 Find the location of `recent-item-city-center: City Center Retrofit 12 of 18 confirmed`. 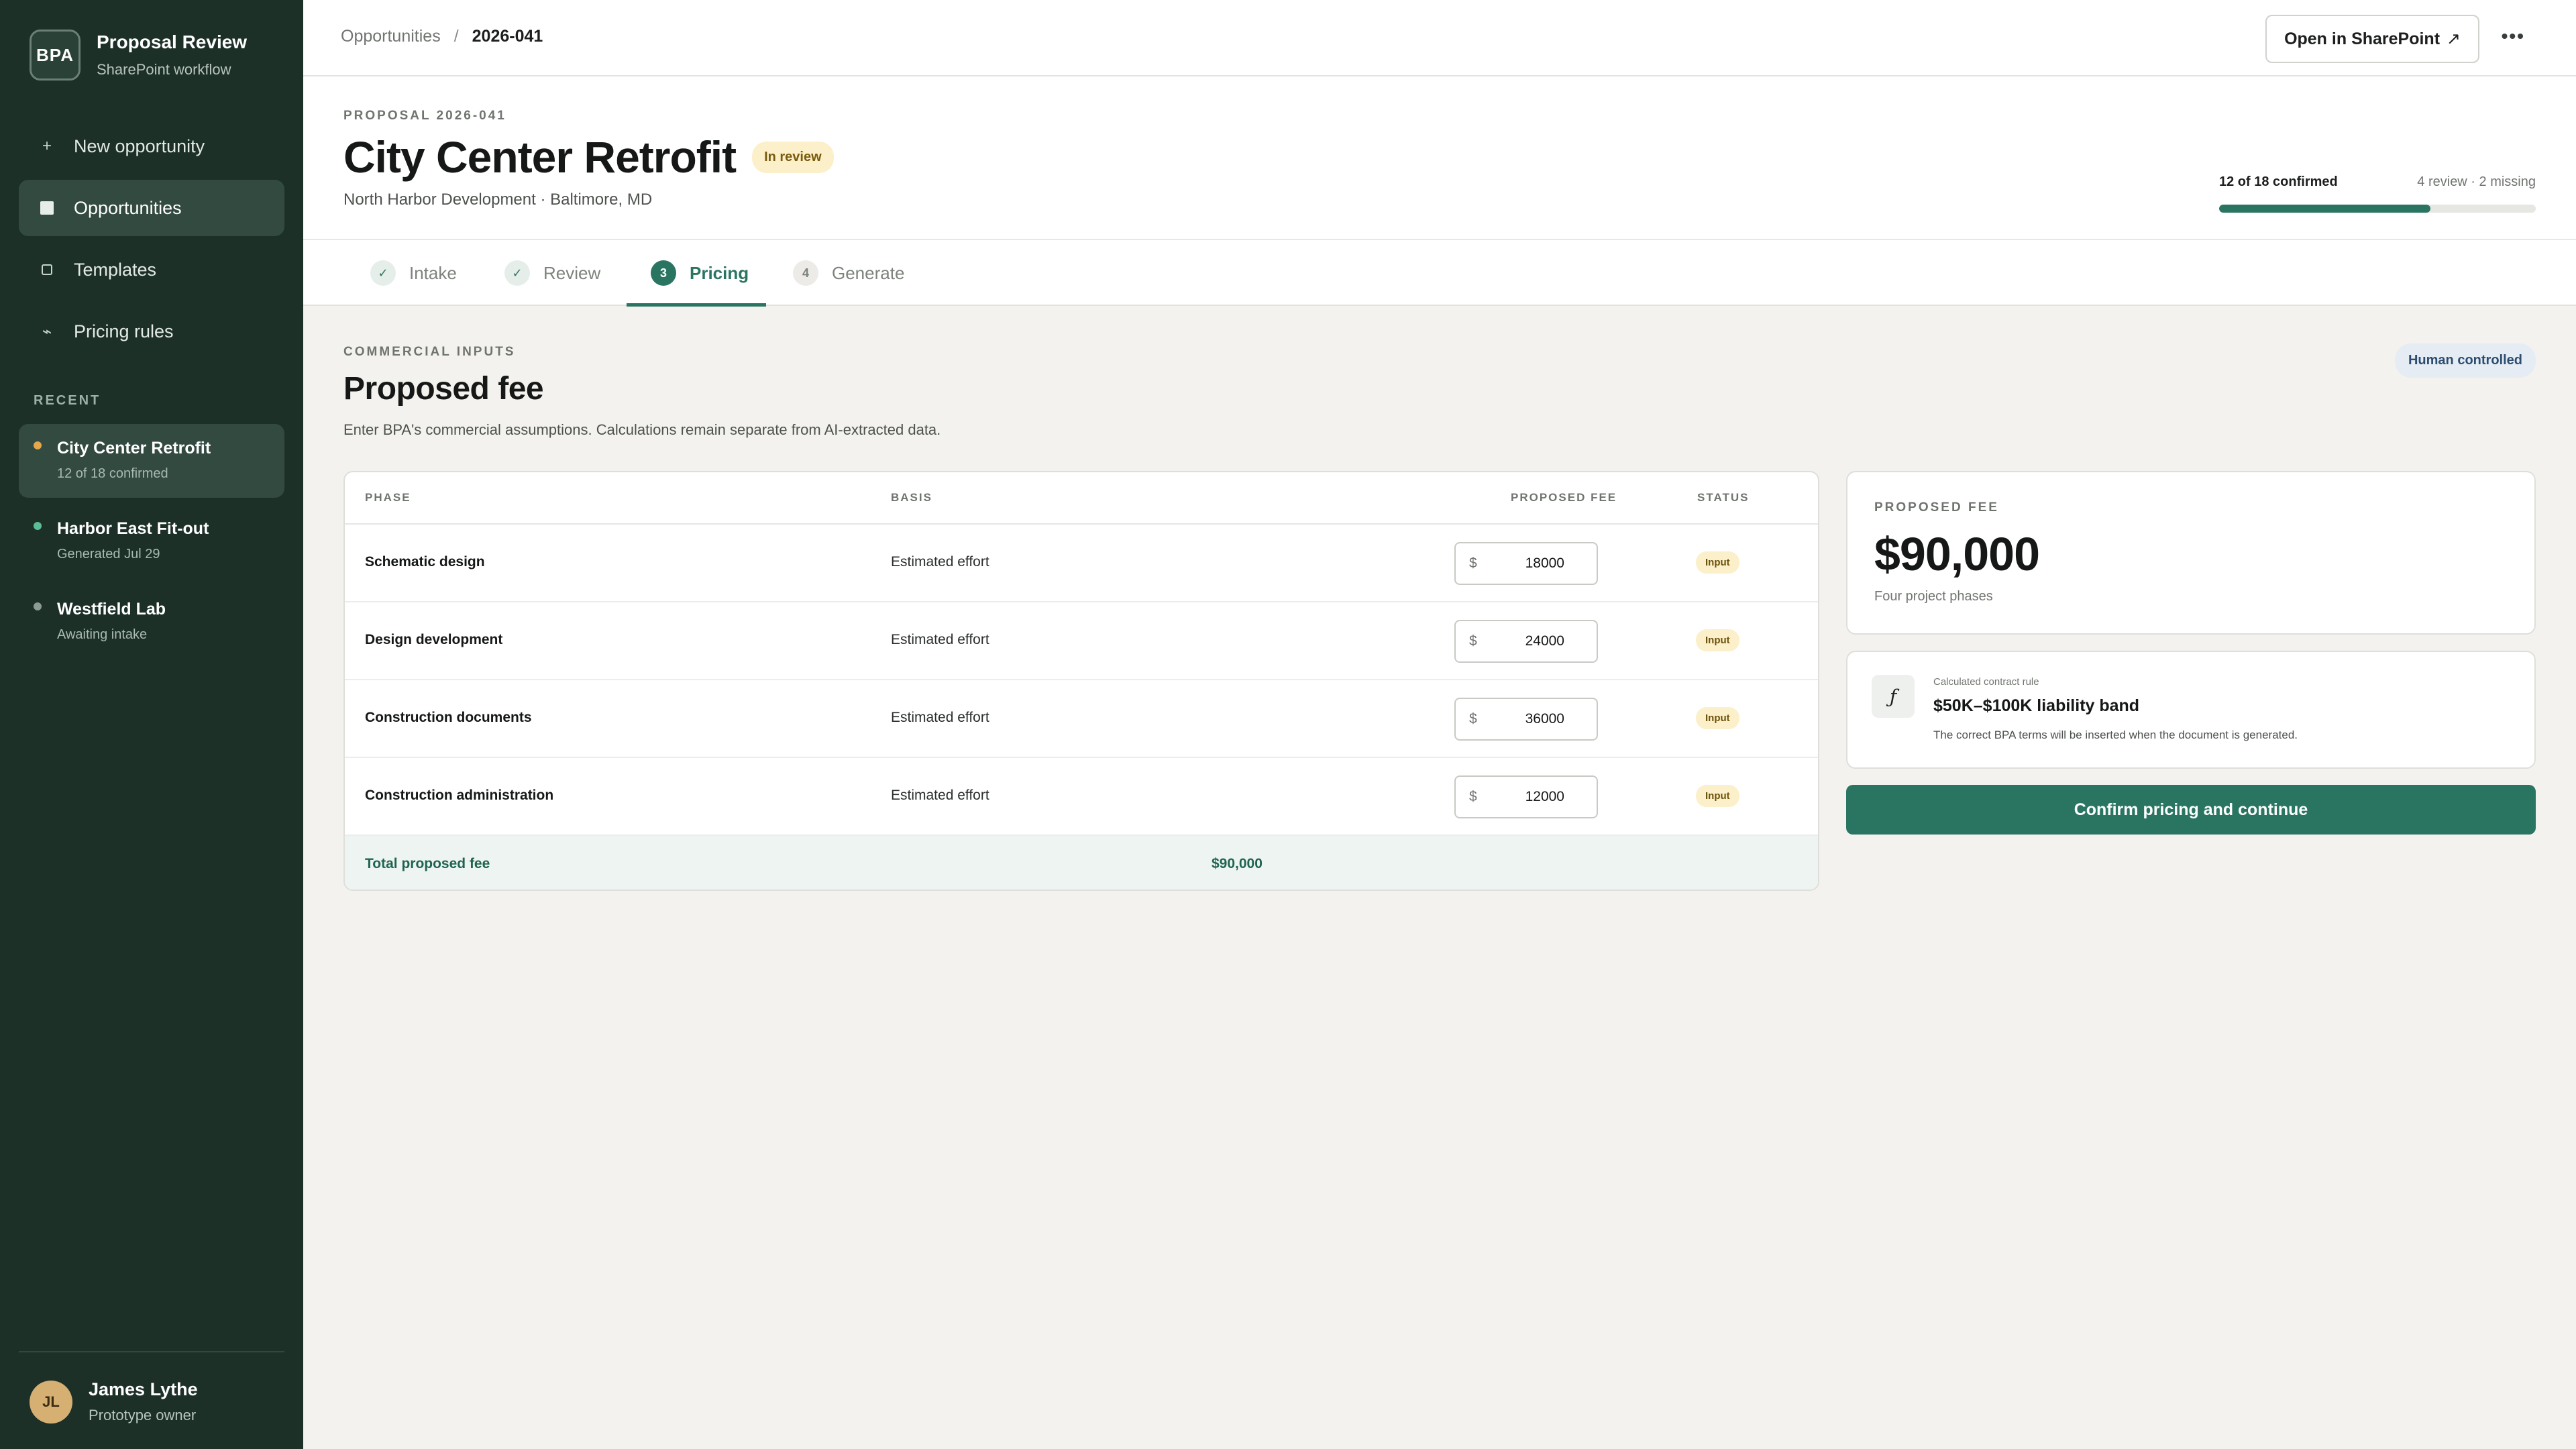

recent-item-city-center: City Center Retrofit 12 of 18 confirmed is located at coordinates (151, 461).